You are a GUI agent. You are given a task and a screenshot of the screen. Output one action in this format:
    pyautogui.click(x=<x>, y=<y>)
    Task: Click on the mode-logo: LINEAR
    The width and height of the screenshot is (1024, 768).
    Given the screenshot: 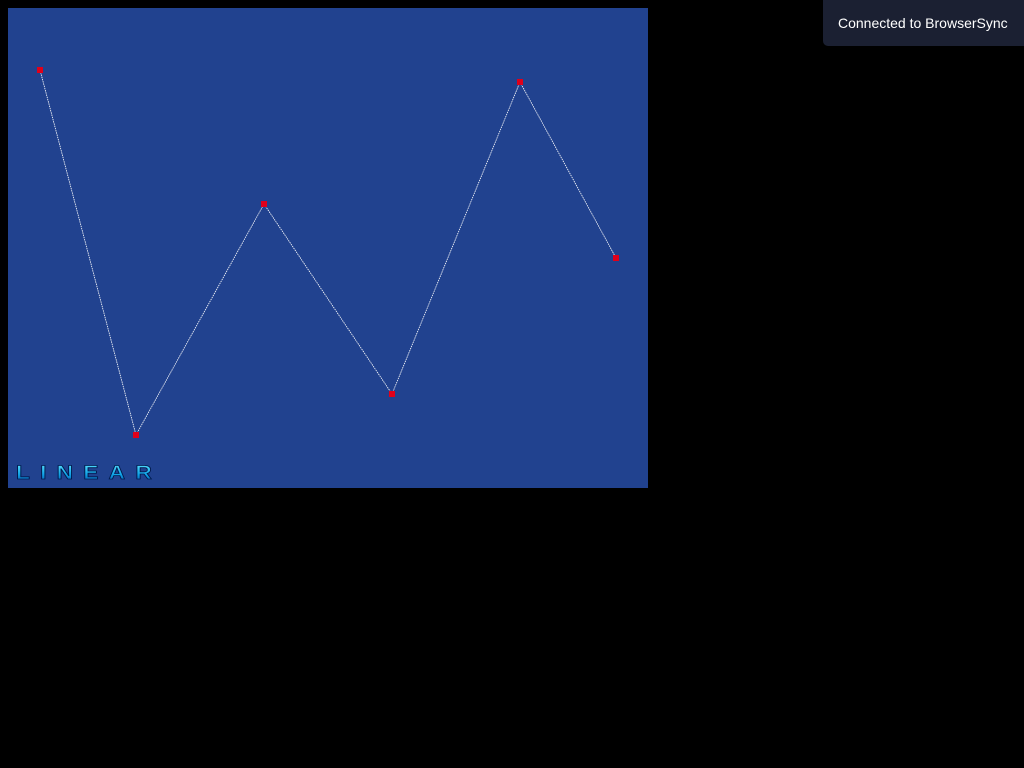 What is the action you would take?
    pyautogui.click(x=89, y=474)
    